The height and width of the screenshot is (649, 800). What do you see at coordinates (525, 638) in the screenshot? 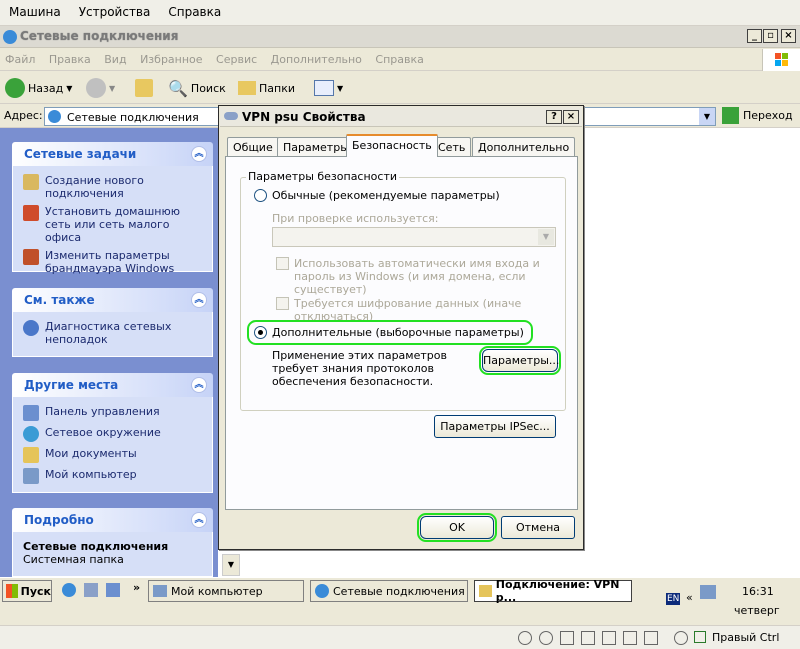
I see `hdd-icon` at bounding box center [525, 638].